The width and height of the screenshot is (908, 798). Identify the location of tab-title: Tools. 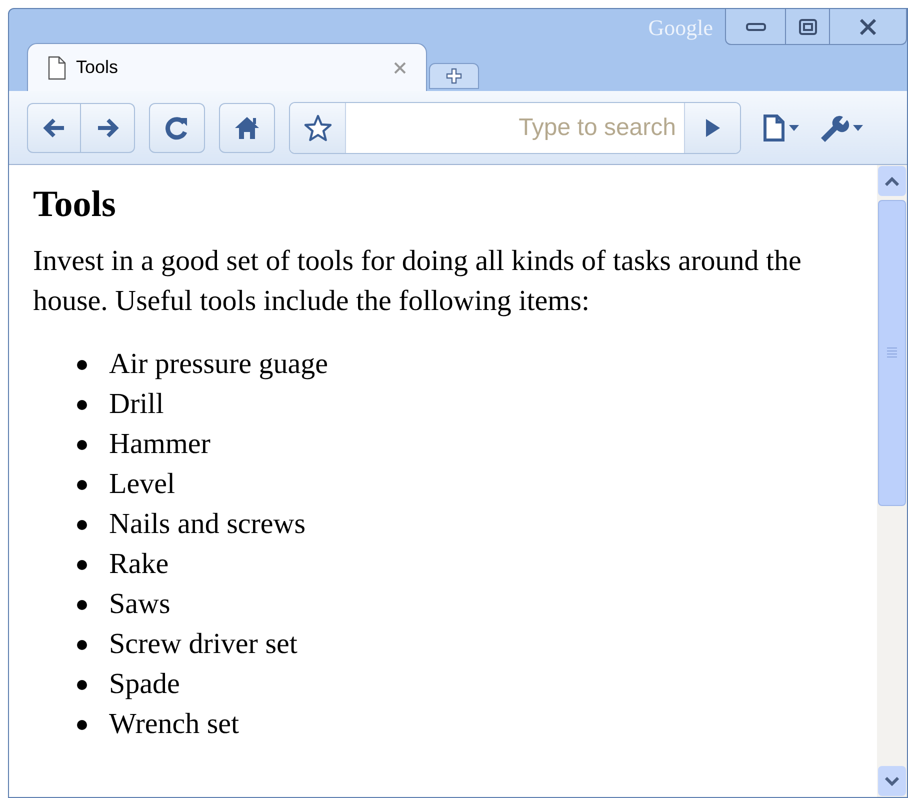
(98, 67).